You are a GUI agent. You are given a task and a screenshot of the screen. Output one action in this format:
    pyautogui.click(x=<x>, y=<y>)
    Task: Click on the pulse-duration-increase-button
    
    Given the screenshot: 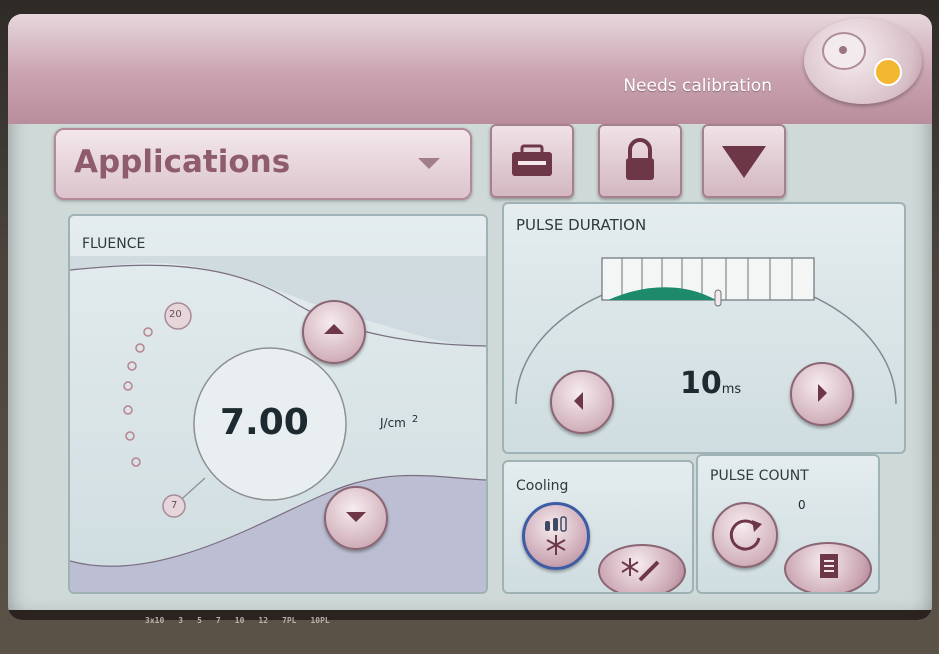 What is the action you would take?
    pyautogui.click(x=822, y=394)
    